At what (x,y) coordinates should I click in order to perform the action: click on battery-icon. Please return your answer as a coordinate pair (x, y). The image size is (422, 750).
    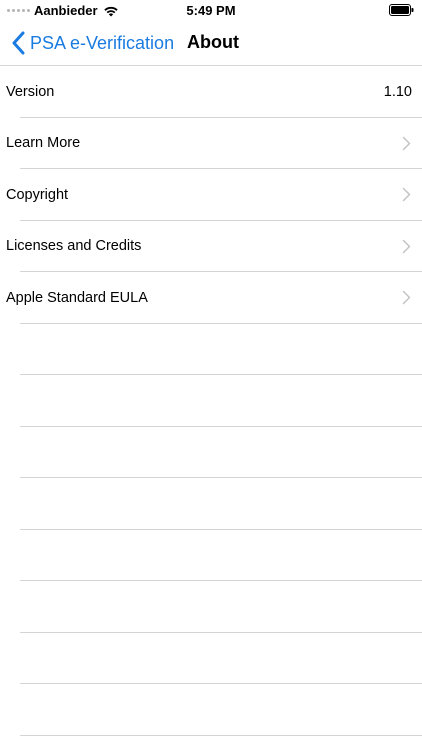
    Looking at the image, I should click on (401, 10).